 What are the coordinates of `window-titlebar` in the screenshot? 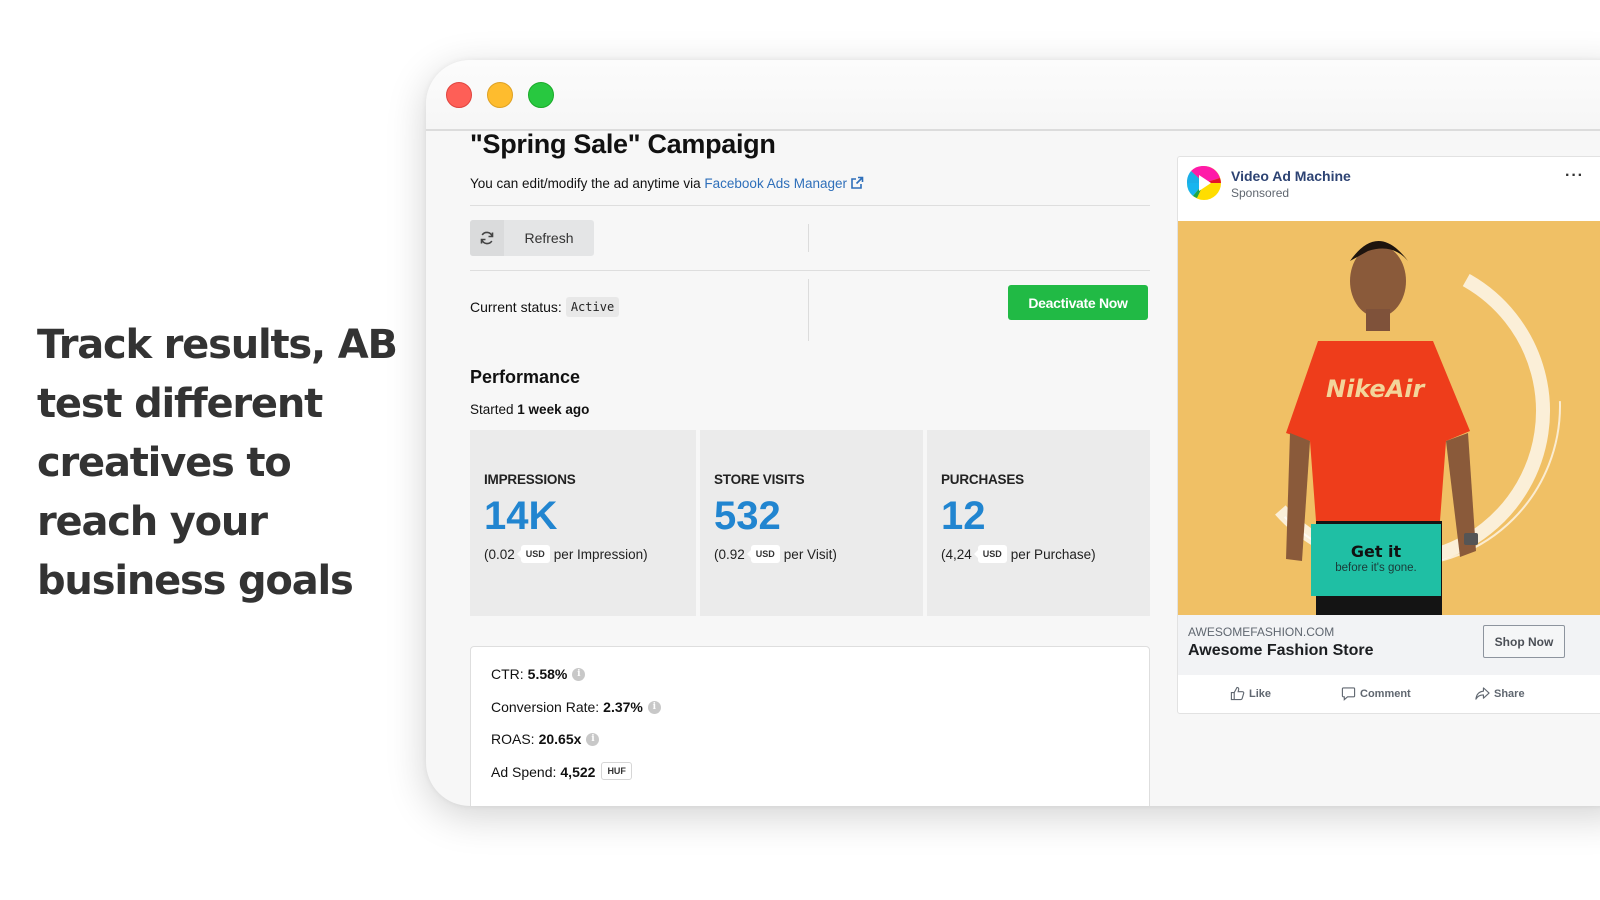 It's located at (1013, 95).